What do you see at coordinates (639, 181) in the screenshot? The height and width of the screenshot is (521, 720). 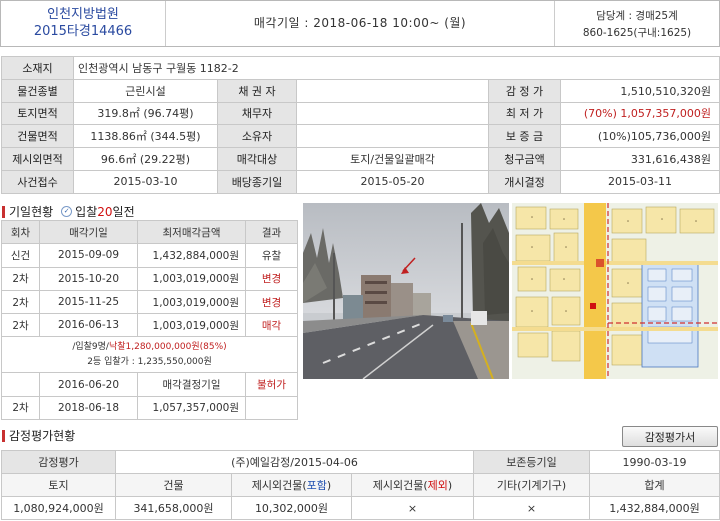 I see `commencement-date: 2015-03-11` at bounding box center [639, 181].